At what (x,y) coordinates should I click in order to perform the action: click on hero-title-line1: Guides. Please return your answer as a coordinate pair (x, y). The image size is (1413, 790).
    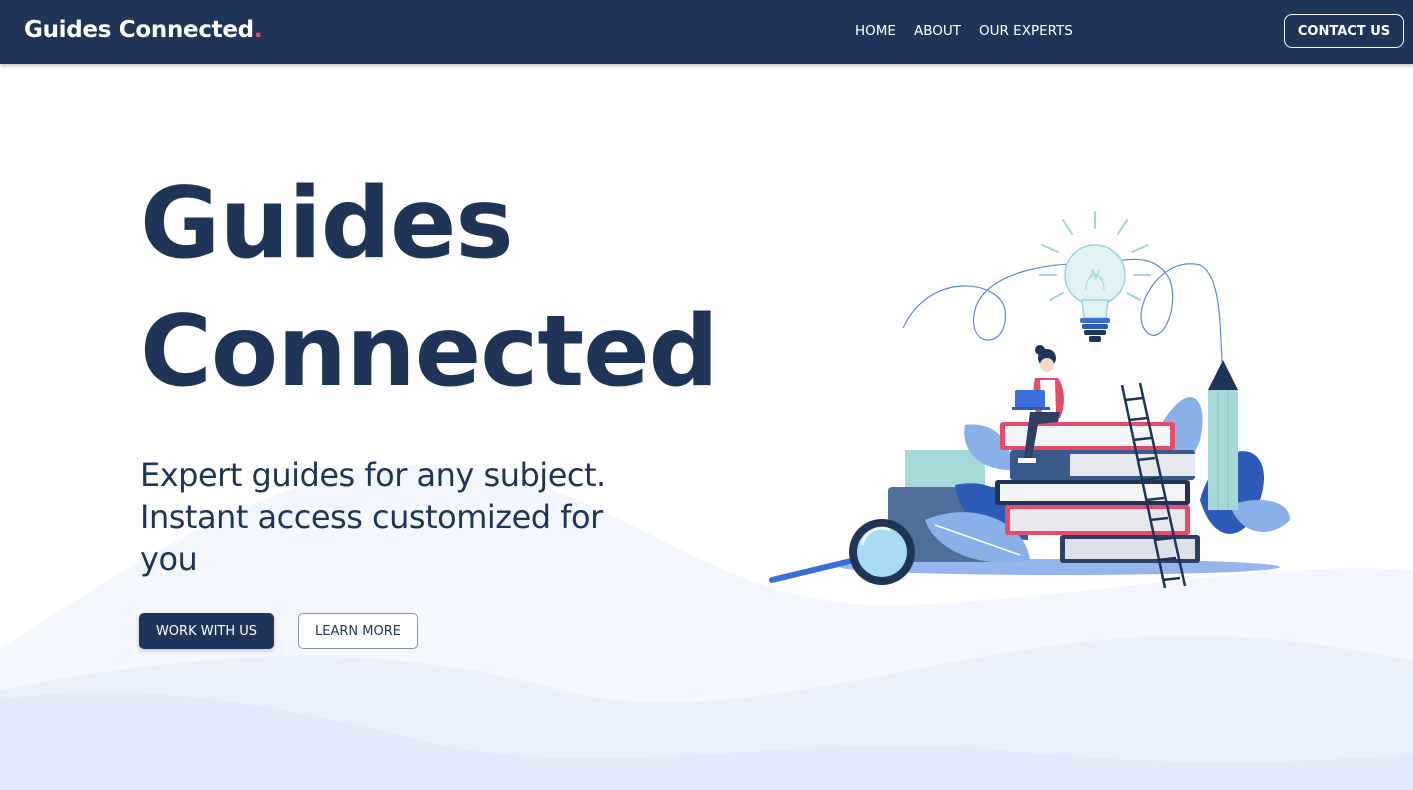
    Looking at the image, I should click on (327, 224).